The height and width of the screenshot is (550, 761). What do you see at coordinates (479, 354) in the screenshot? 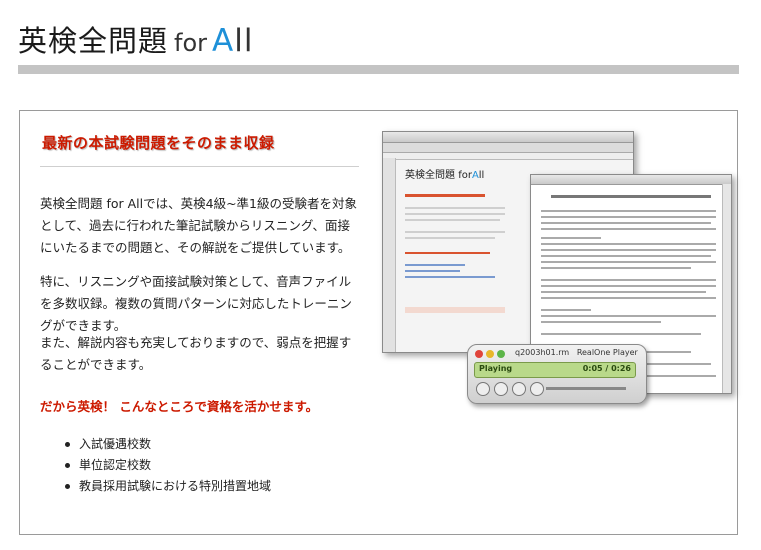
I see `close-dot-icon` at bounding box center [479, 354].